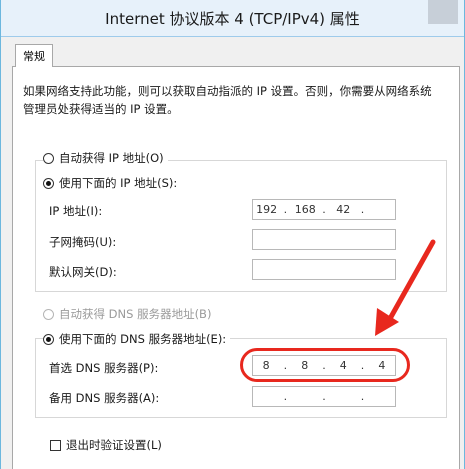 This screenshot has width=465, height=469. Describe the element at coordinates (382, 365) in the screenshot. I see `dns-part-4: 4` at that location.